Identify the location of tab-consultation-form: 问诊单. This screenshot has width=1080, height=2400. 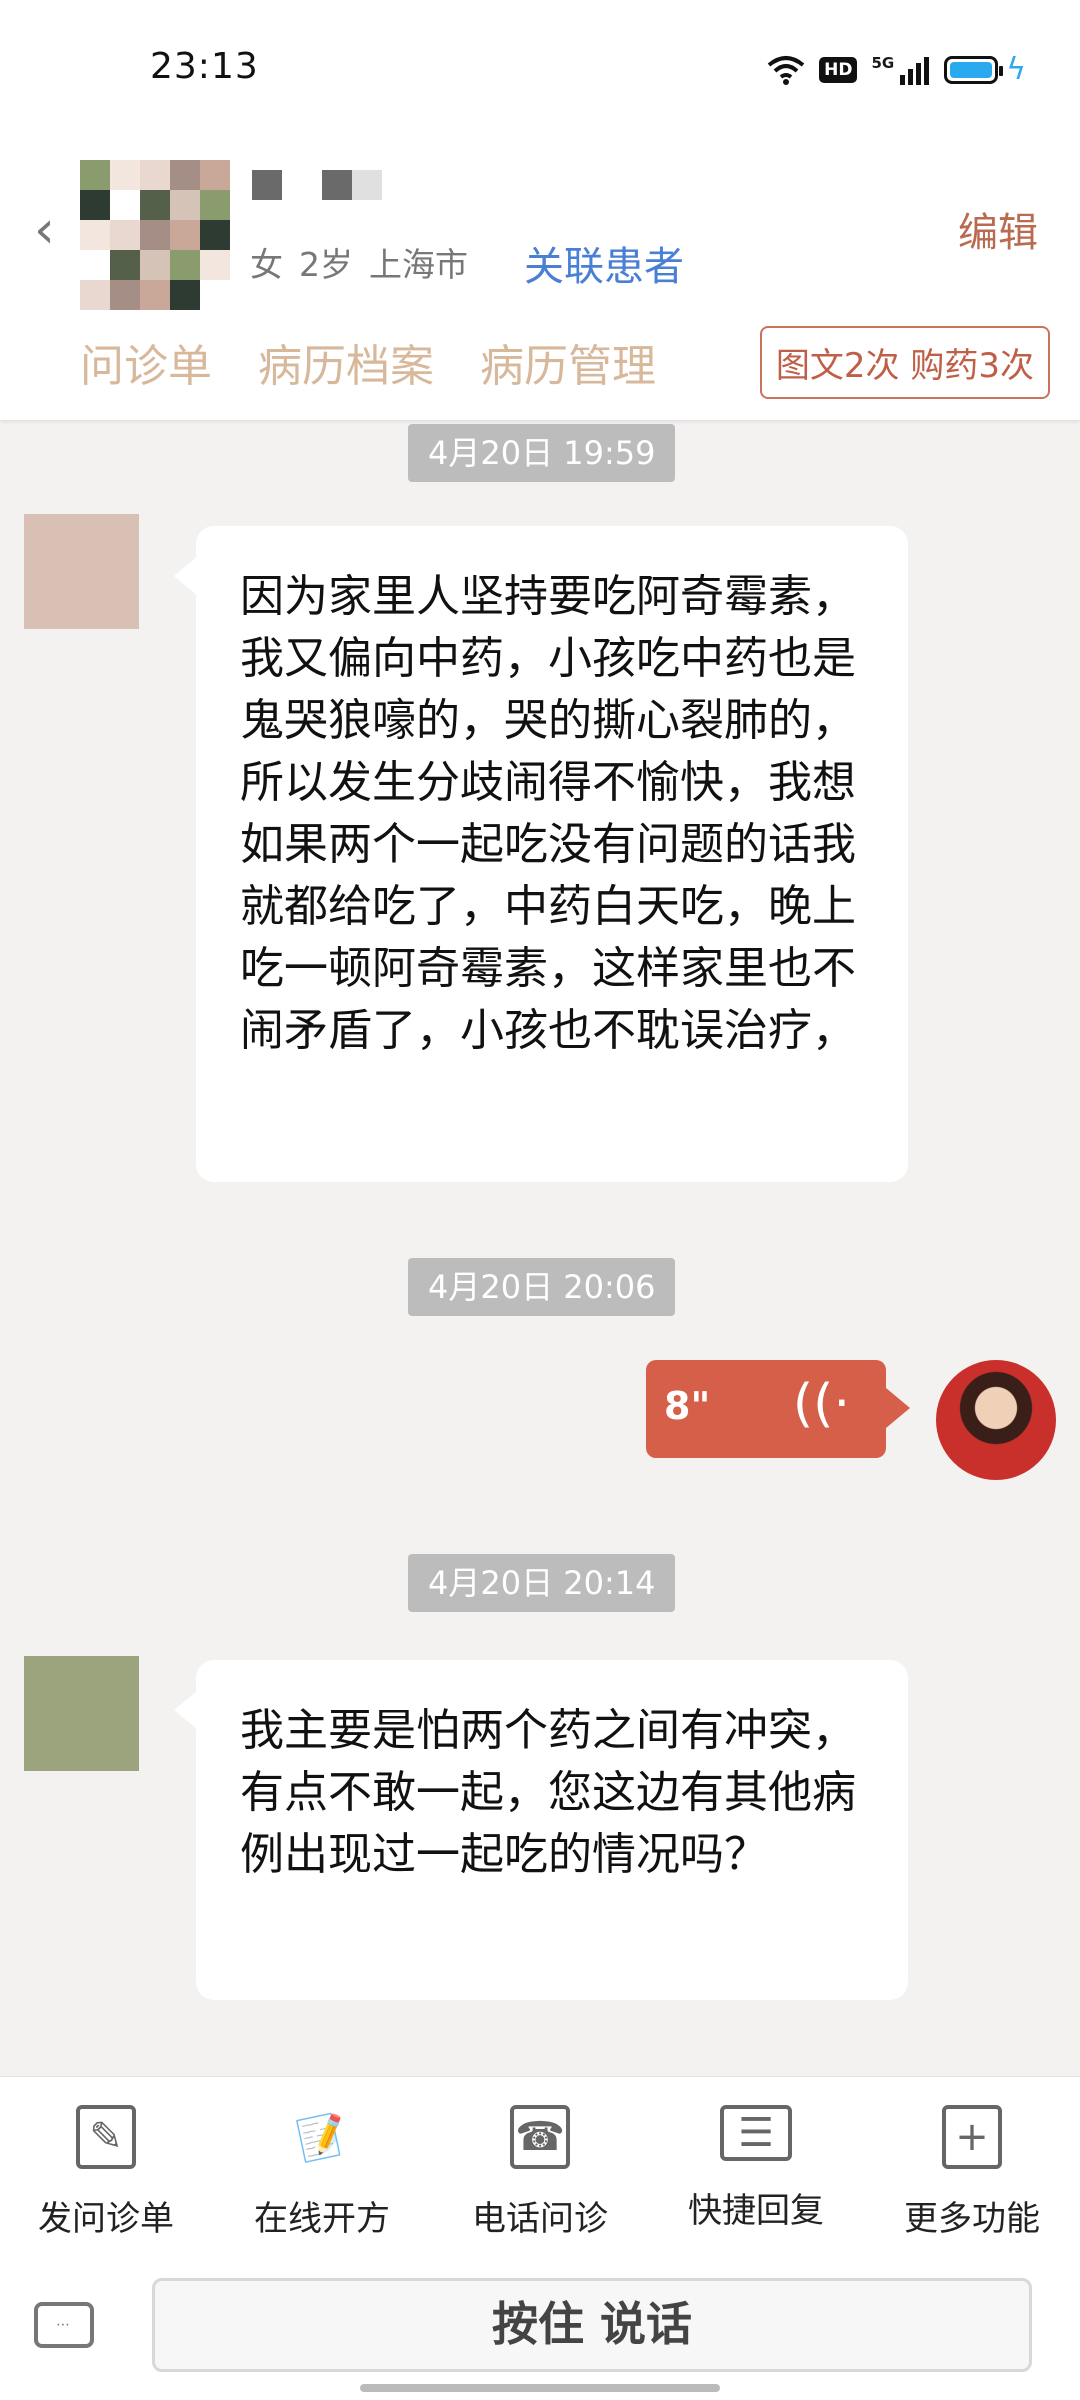
(146, 362).